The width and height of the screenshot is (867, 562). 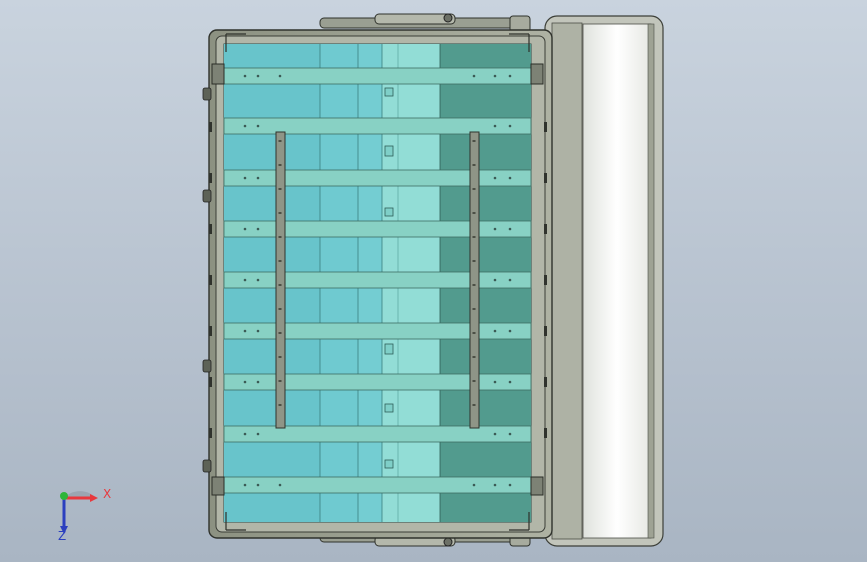 I want to click on axis-triad: X Z, so click(x=84, y=511).